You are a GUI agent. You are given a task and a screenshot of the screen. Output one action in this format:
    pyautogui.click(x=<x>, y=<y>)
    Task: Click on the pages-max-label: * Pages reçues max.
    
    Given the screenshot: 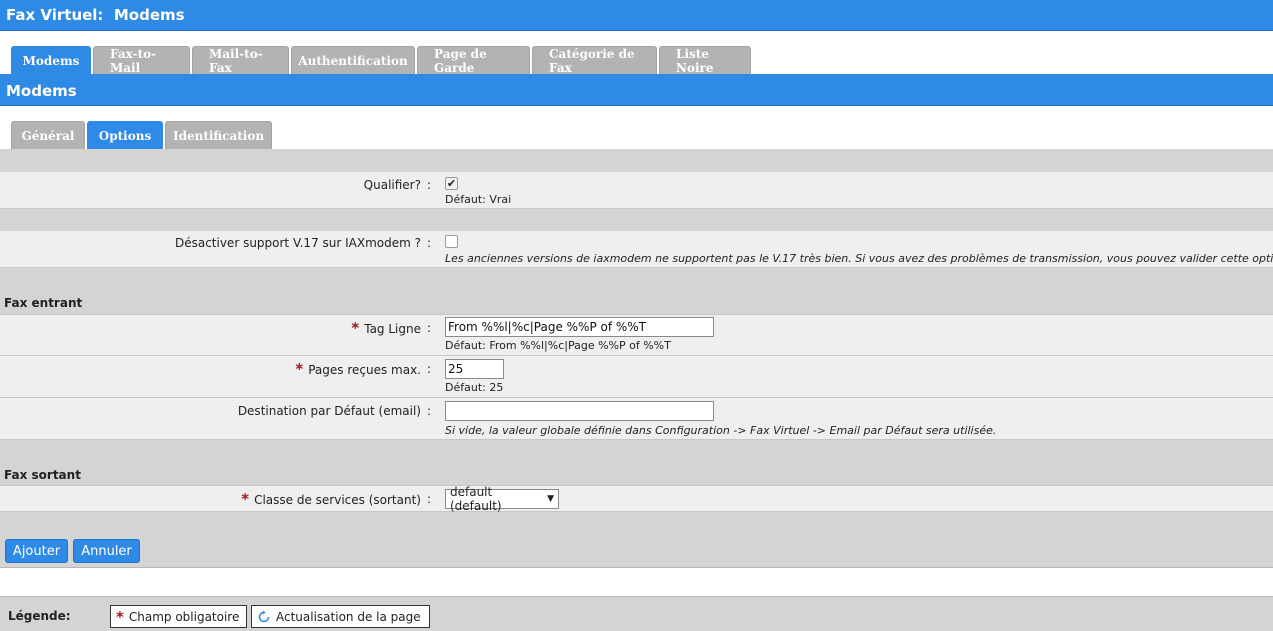 What is the action you would take?
    pyautogui.click(x=358, y=369)
    